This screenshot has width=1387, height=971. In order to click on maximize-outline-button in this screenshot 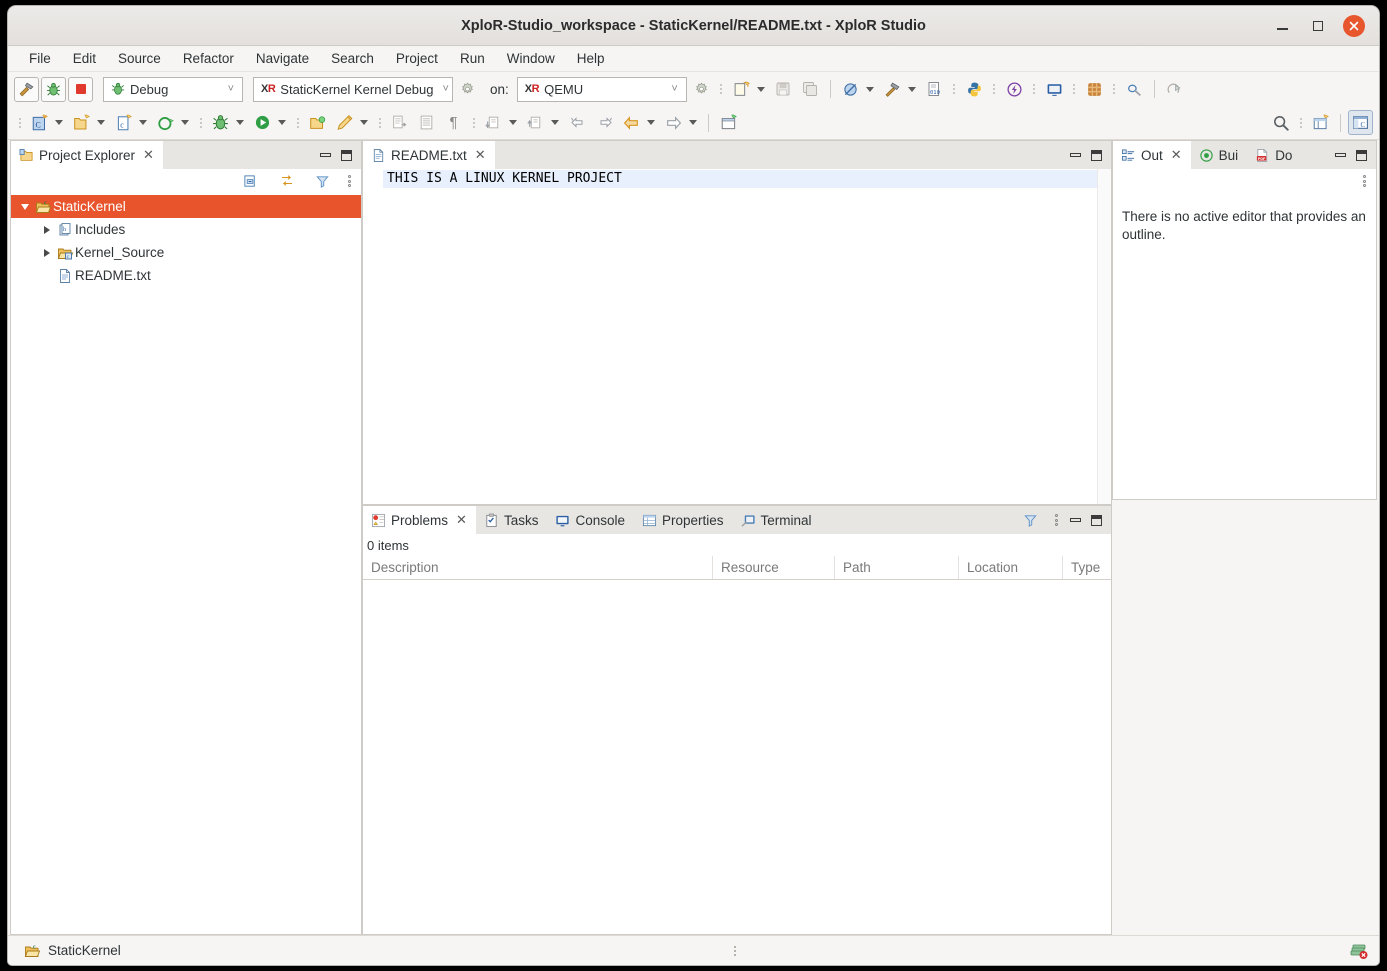, I will do `click(1361, 155)`.